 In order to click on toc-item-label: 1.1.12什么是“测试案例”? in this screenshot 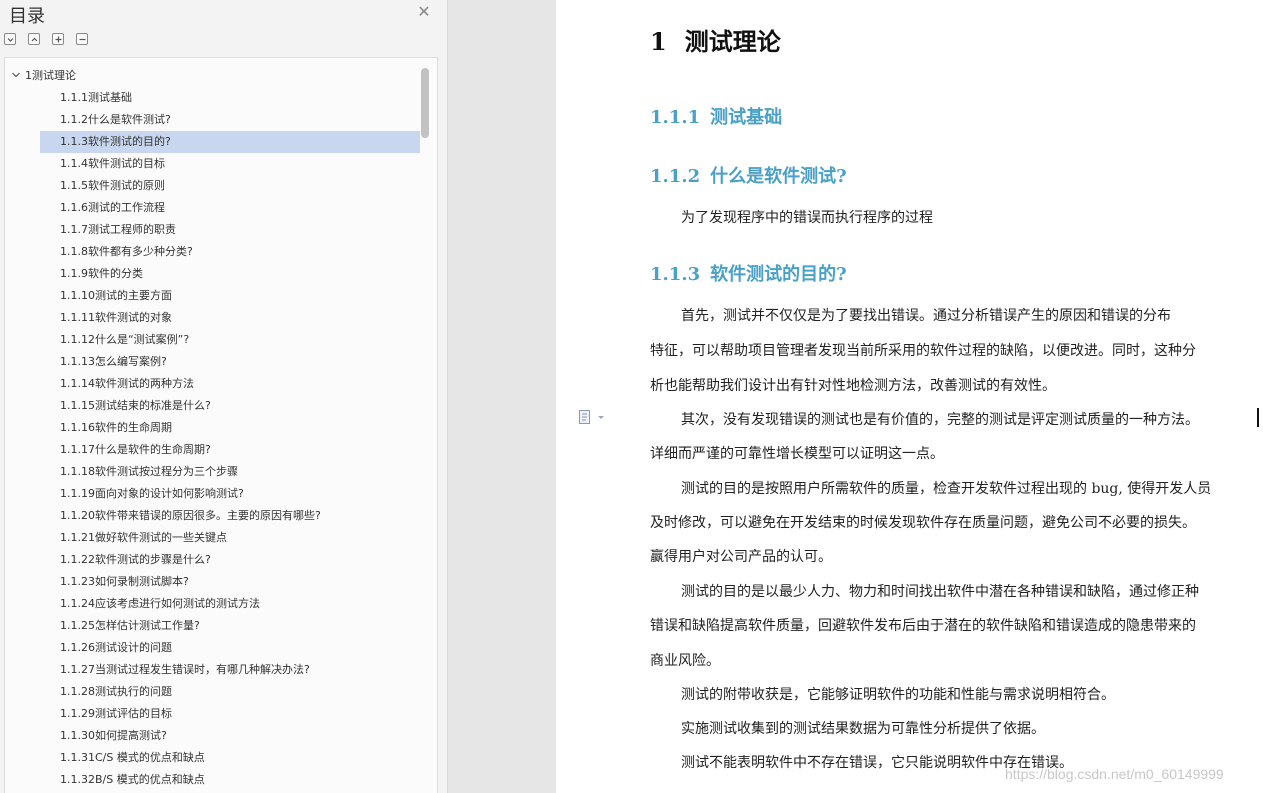, I will do `click(125, 339)`.